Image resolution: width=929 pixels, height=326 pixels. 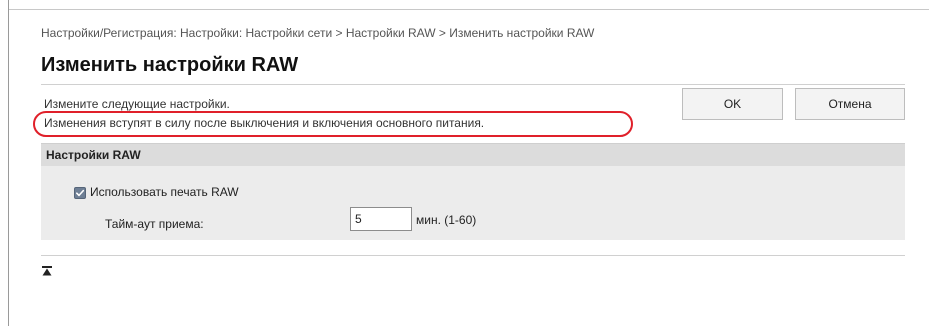 I want to click on page-top-icon, so click(x=47, y=269).